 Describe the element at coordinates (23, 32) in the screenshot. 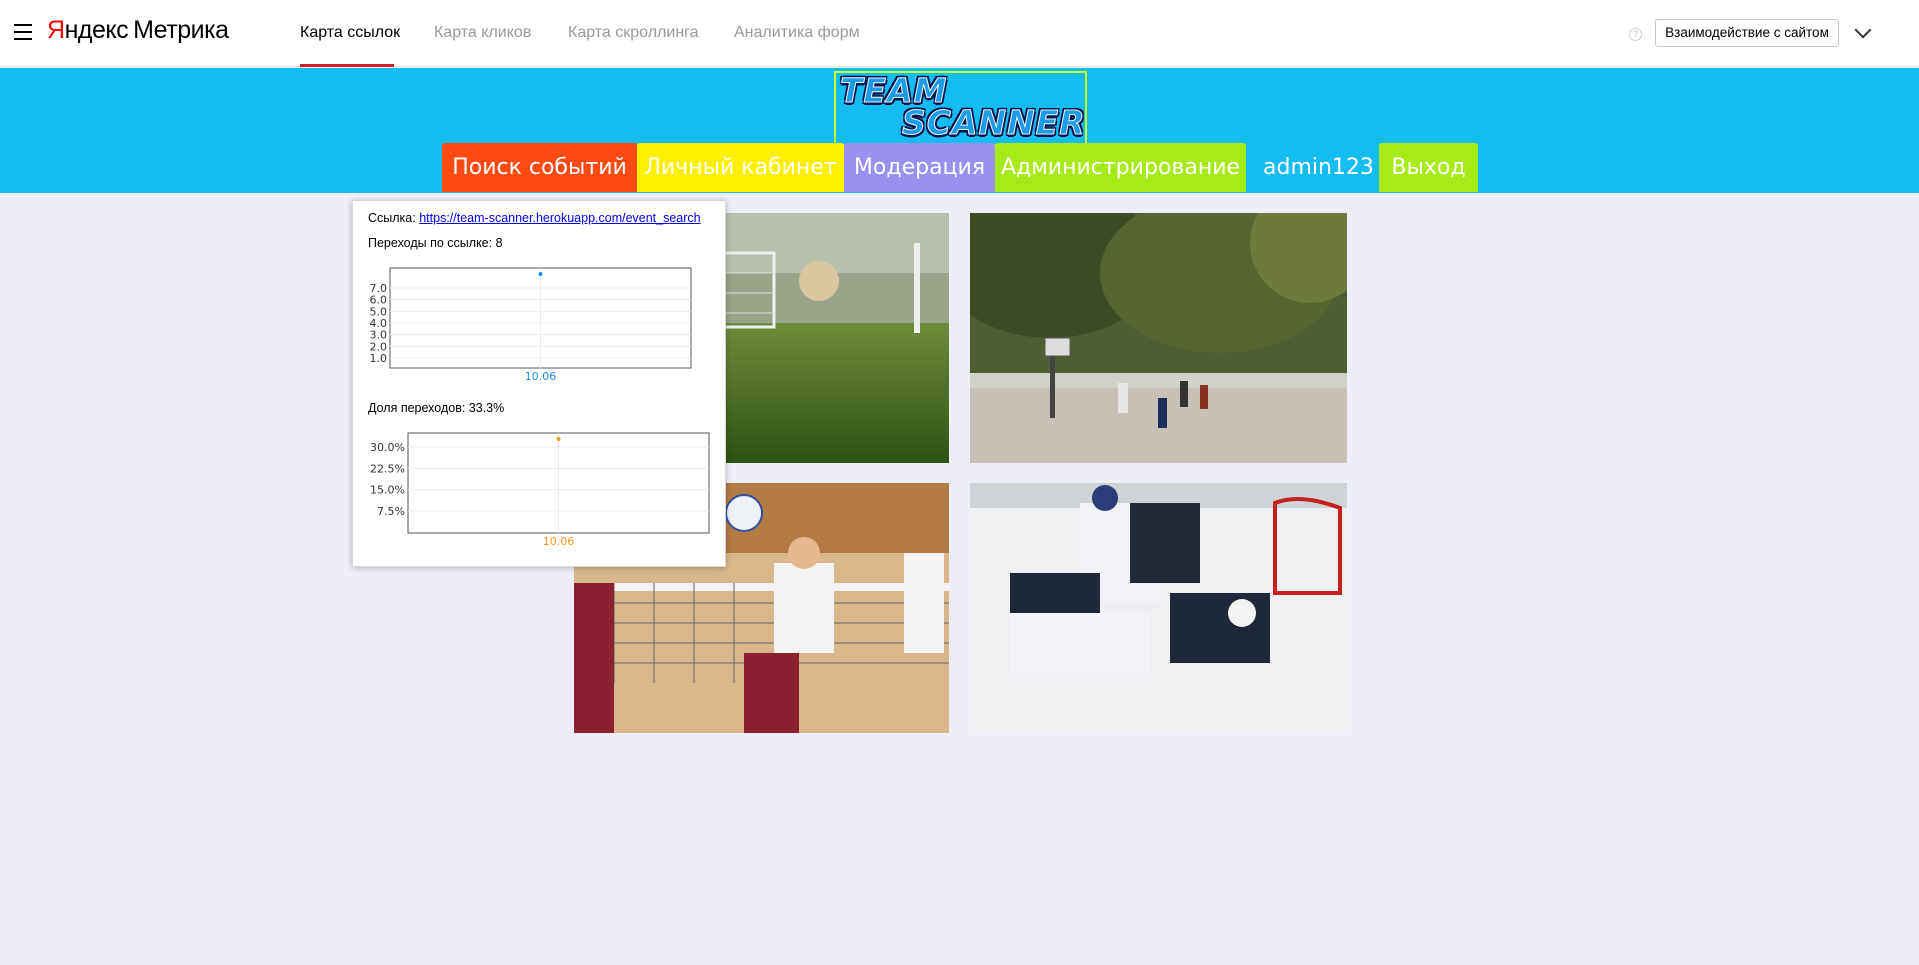

I see `menu-icon` at that location.